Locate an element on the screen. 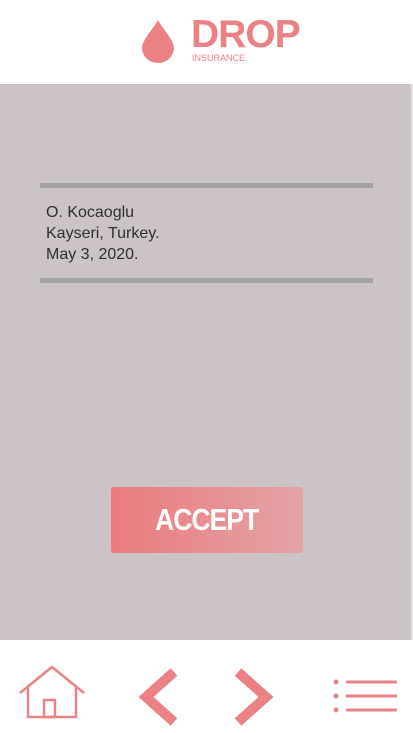 This screenshot has height=733, width=413. logo-subtitle: INSURANCE is located at coordinates (219, 58).